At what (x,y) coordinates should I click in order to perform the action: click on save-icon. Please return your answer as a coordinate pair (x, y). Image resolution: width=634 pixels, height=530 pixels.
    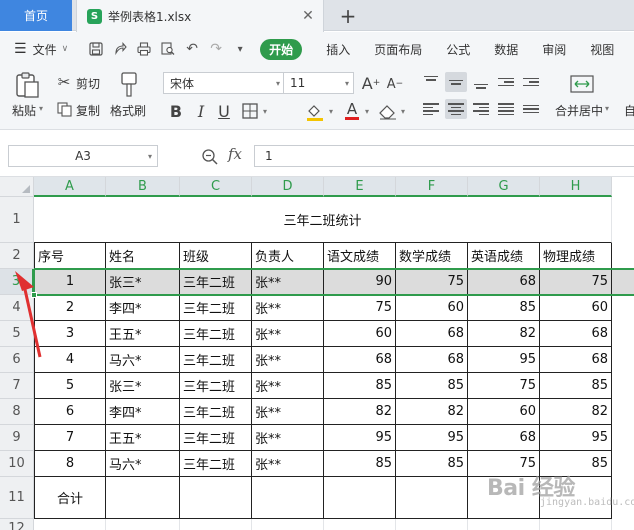
    Looking at the image, I should click on (96, 49).